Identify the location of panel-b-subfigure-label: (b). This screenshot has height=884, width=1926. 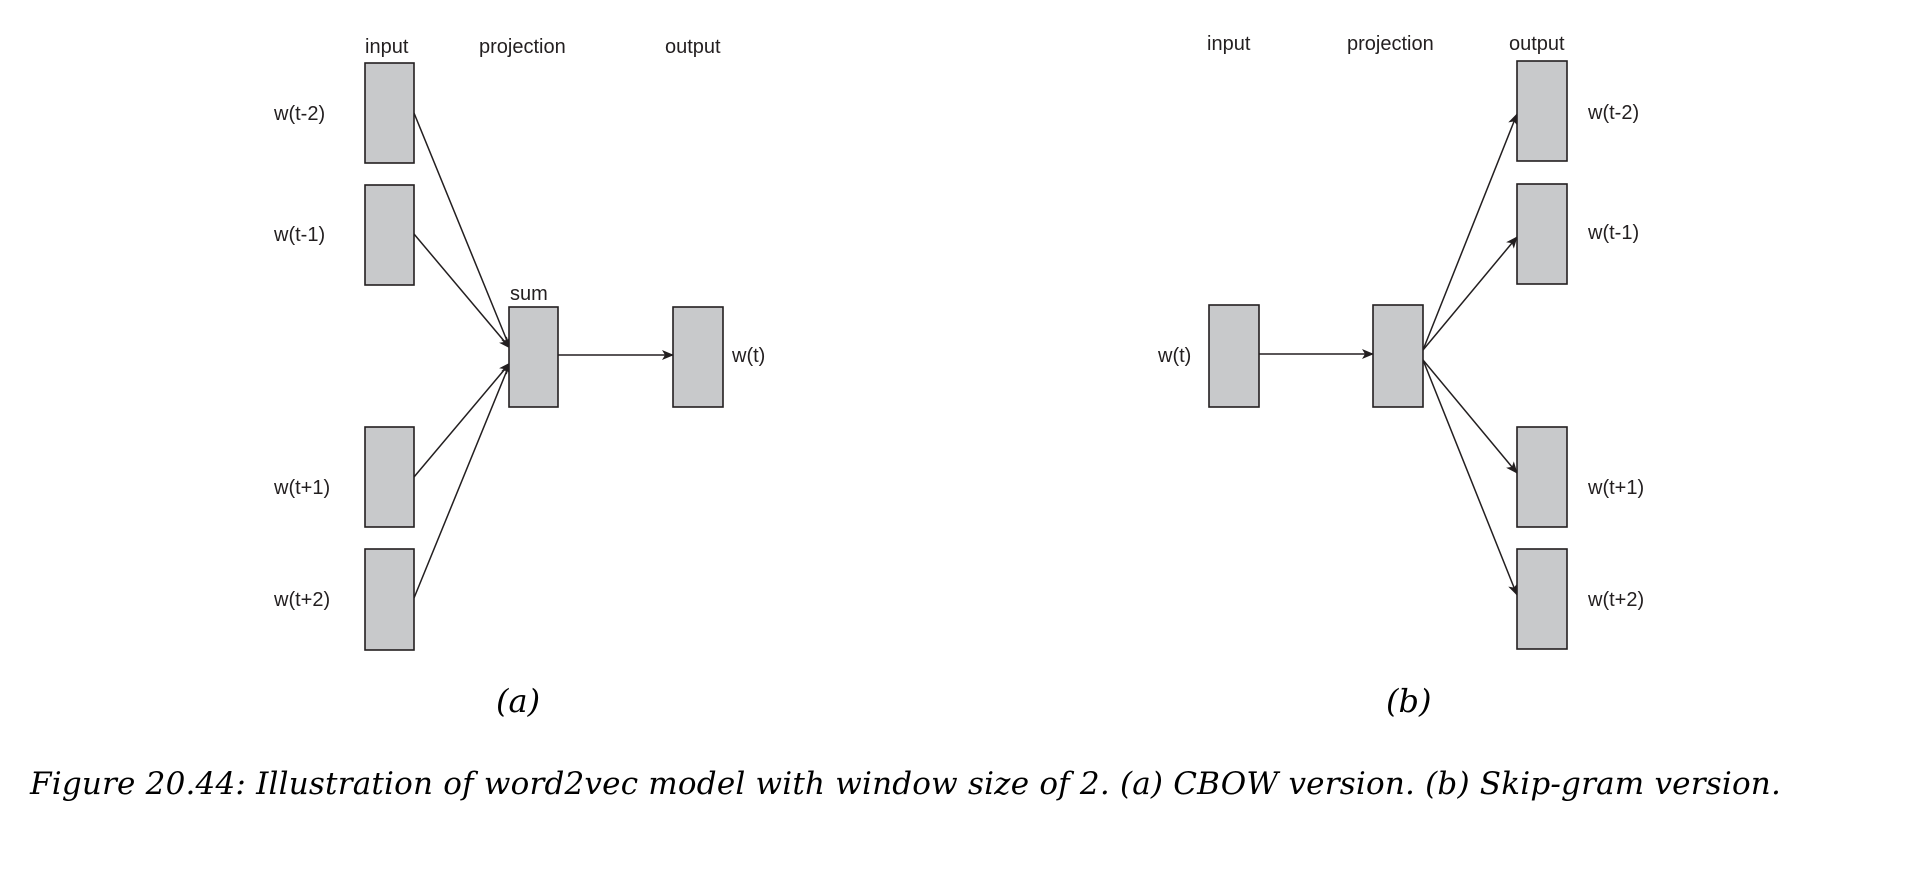
(1408, 701).